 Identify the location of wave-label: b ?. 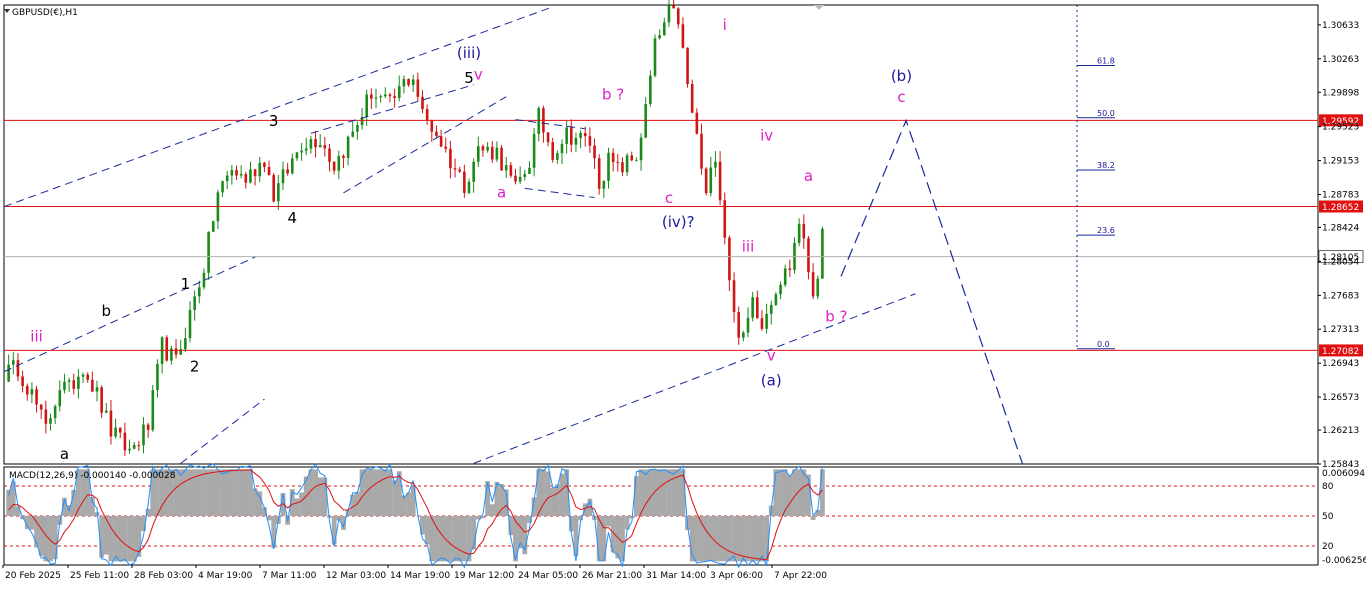
(613, 94).